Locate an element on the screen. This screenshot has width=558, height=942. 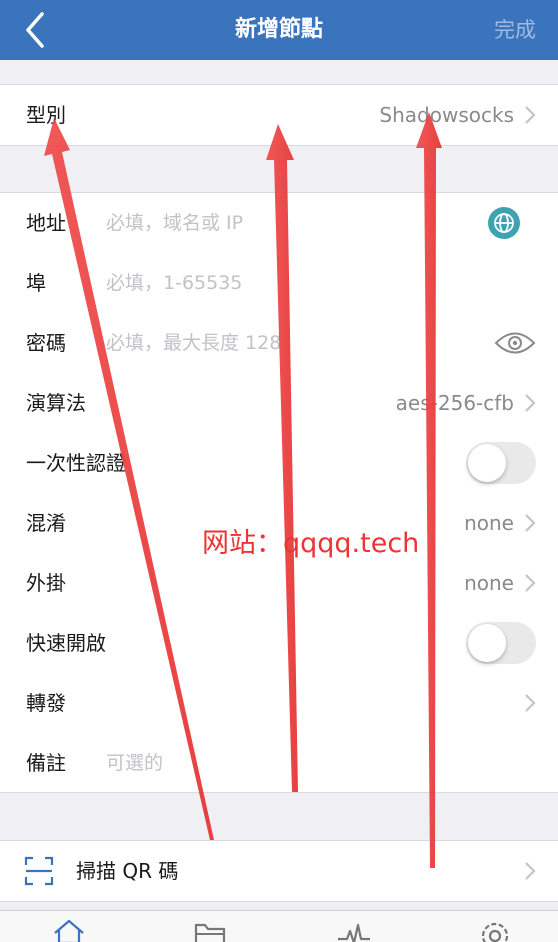
obfs-label: 混淆 is located at coordinates (46, 523).